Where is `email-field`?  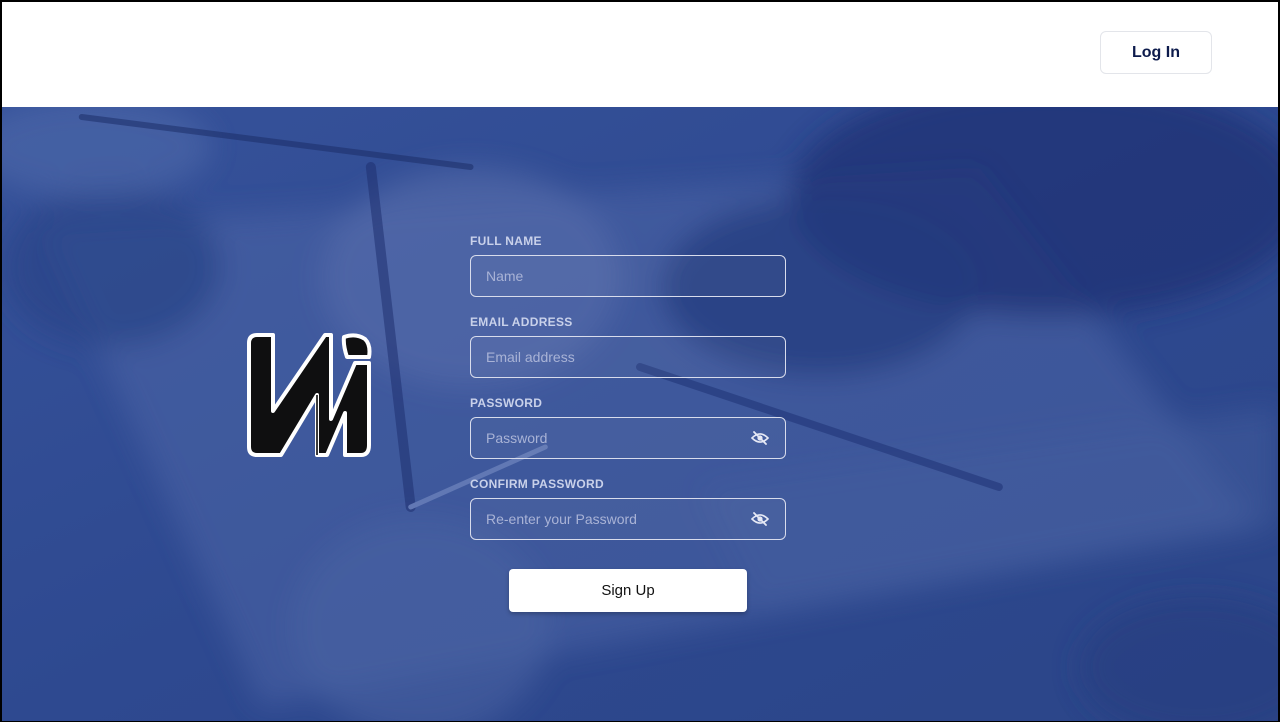
email-field is located at coordinates (628, 357).